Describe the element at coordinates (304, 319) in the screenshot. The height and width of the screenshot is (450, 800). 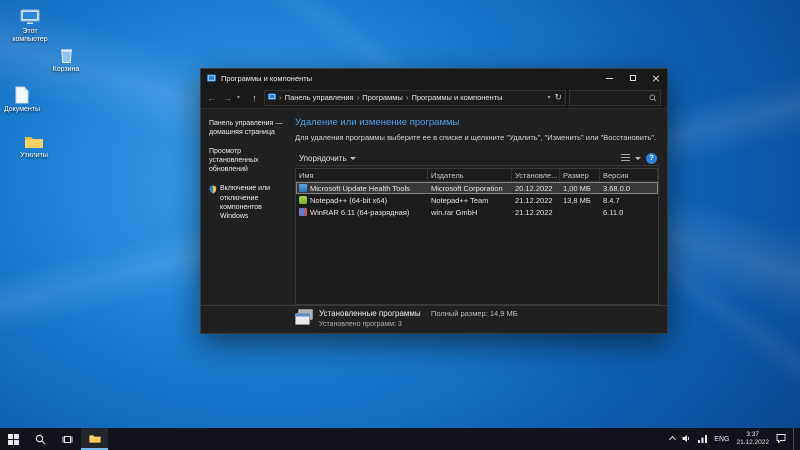
I see `installed-programs-icon` at that location.